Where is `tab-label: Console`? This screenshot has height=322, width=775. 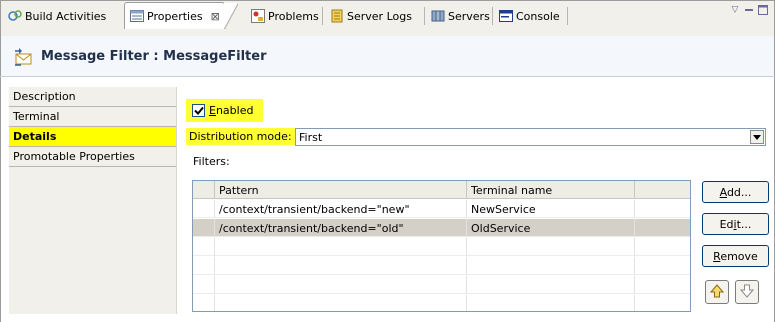
tab-label: Console is located at coordinates (538, 16).